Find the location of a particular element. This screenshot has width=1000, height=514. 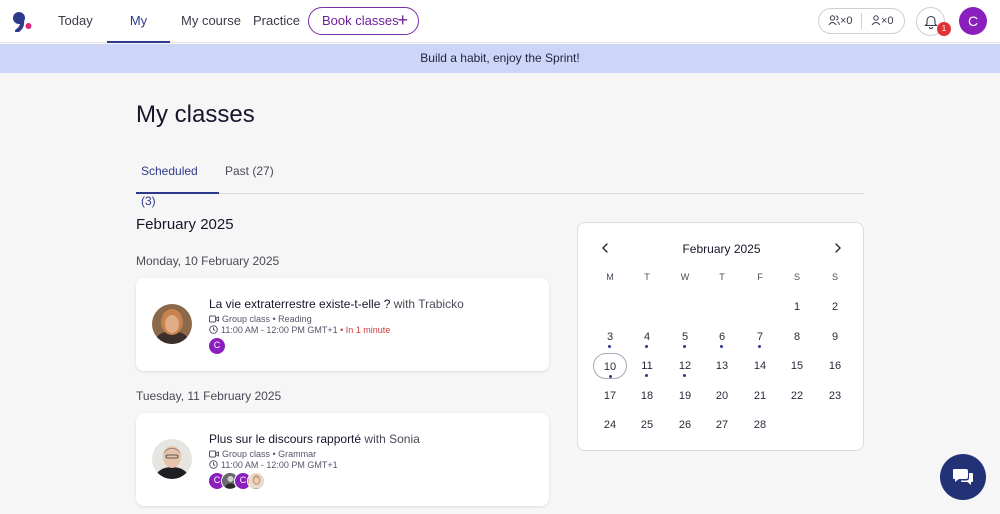

calendar-month: February 2025 is located at coordinates (721, 249).